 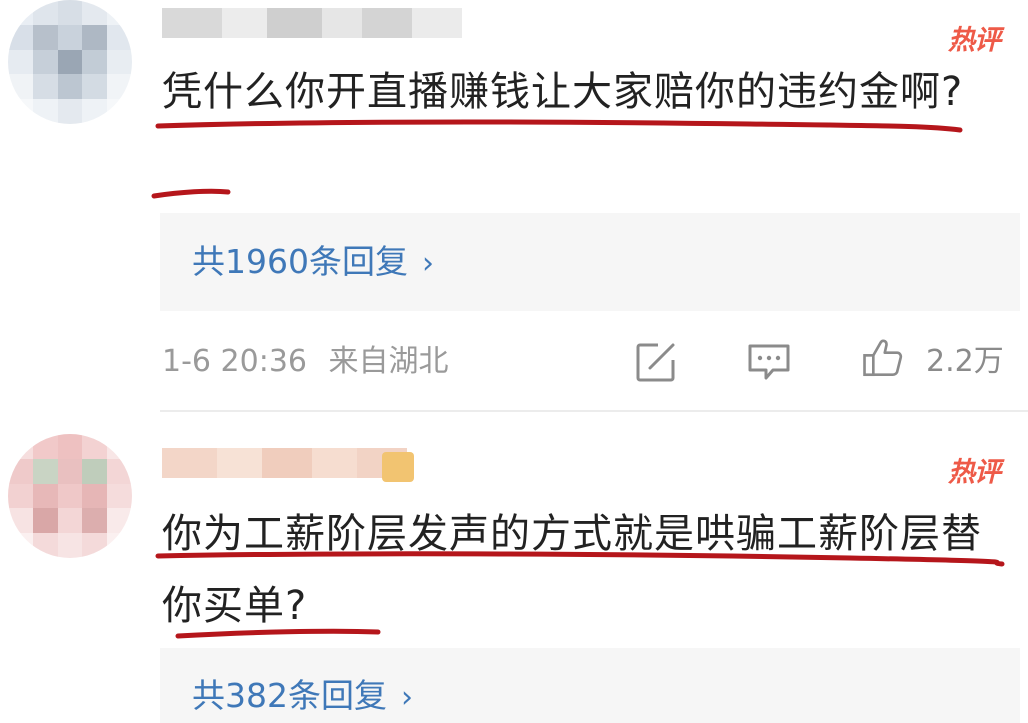 I want to click on username-blurred, so click(x=284, y=463).